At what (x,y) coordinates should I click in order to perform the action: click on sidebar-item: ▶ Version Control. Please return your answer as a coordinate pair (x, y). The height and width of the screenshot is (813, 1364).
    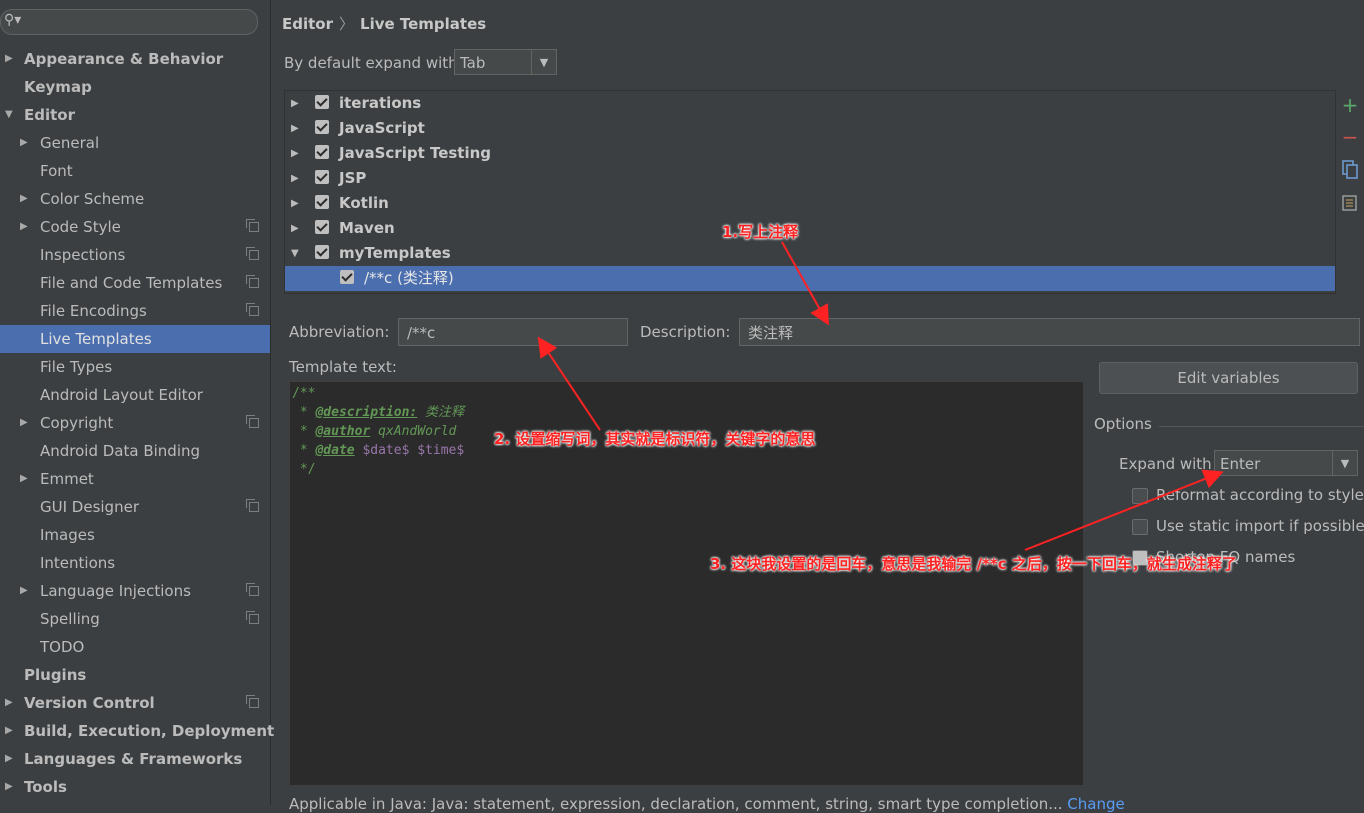
    Looking at the image, I should click on (135, 703).